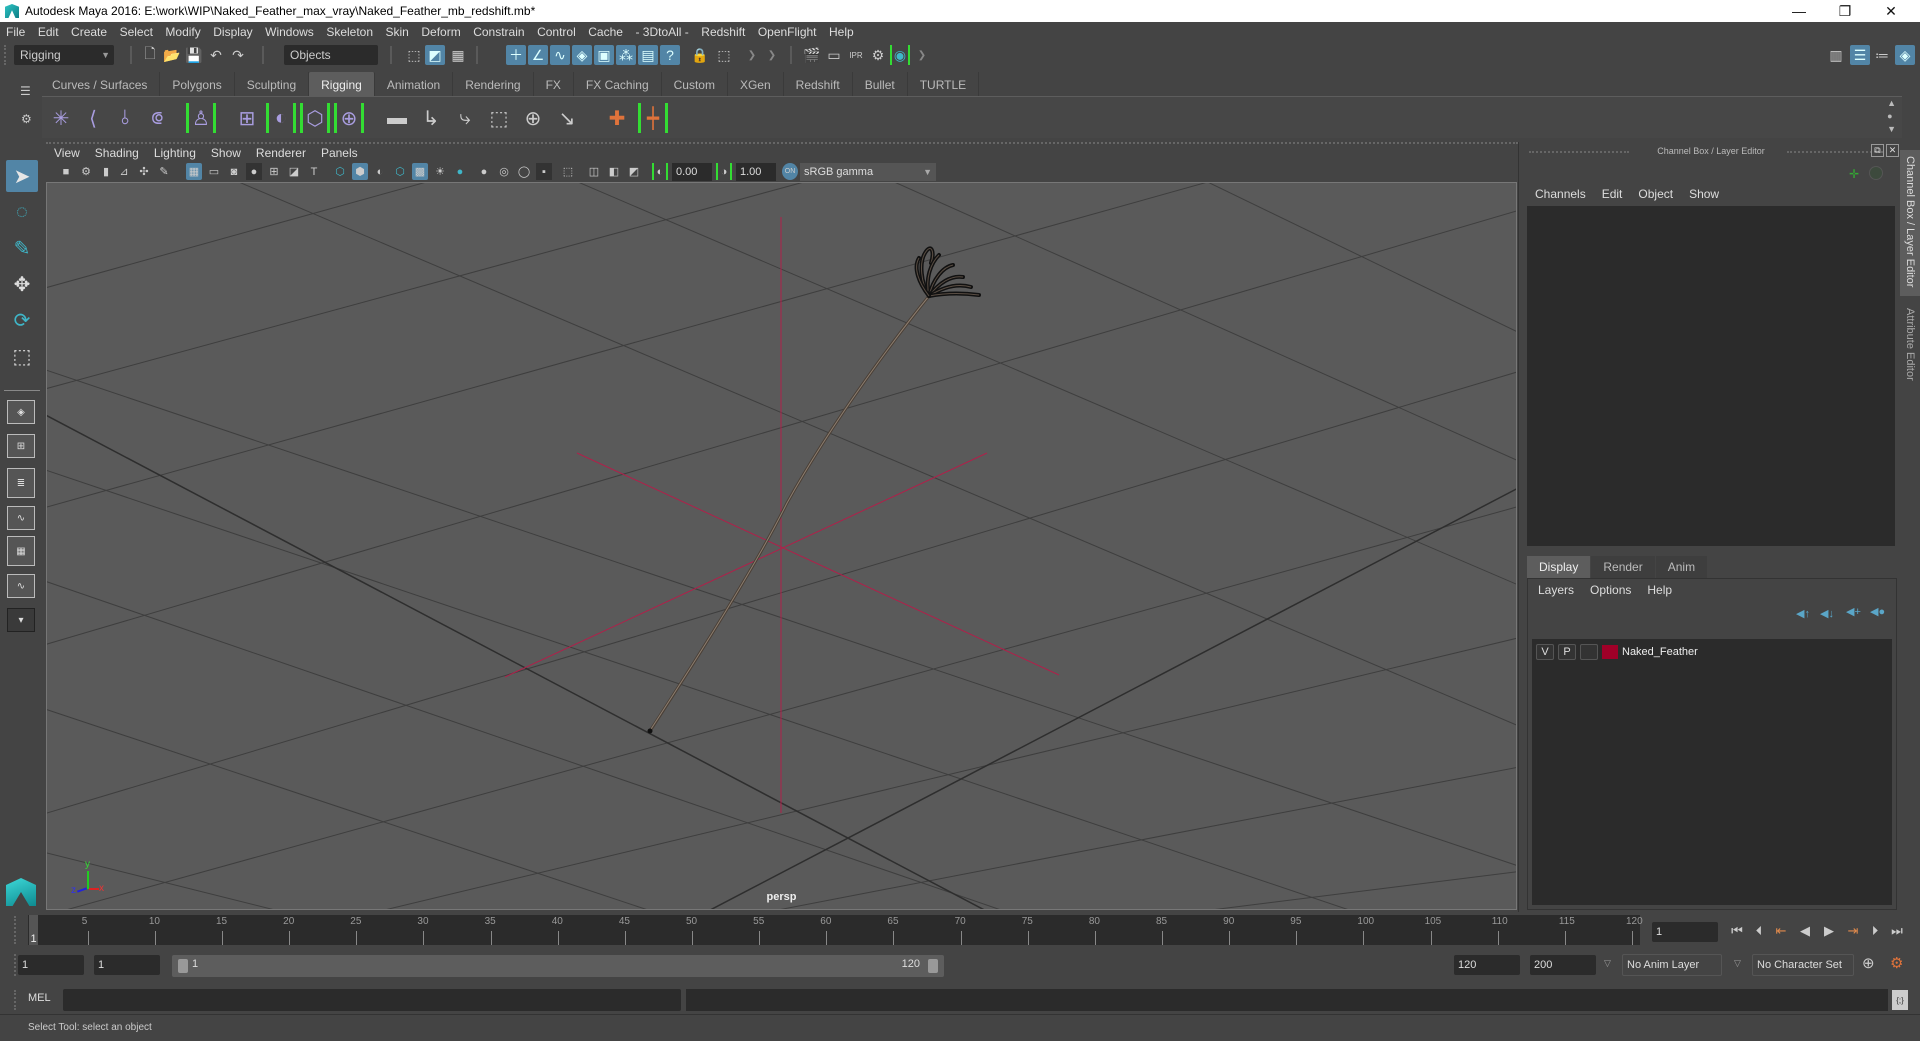  Describe the element at coordinates (755, 84) in the screenshot. I see `shelf-tab-xgen: XGen` at that location.